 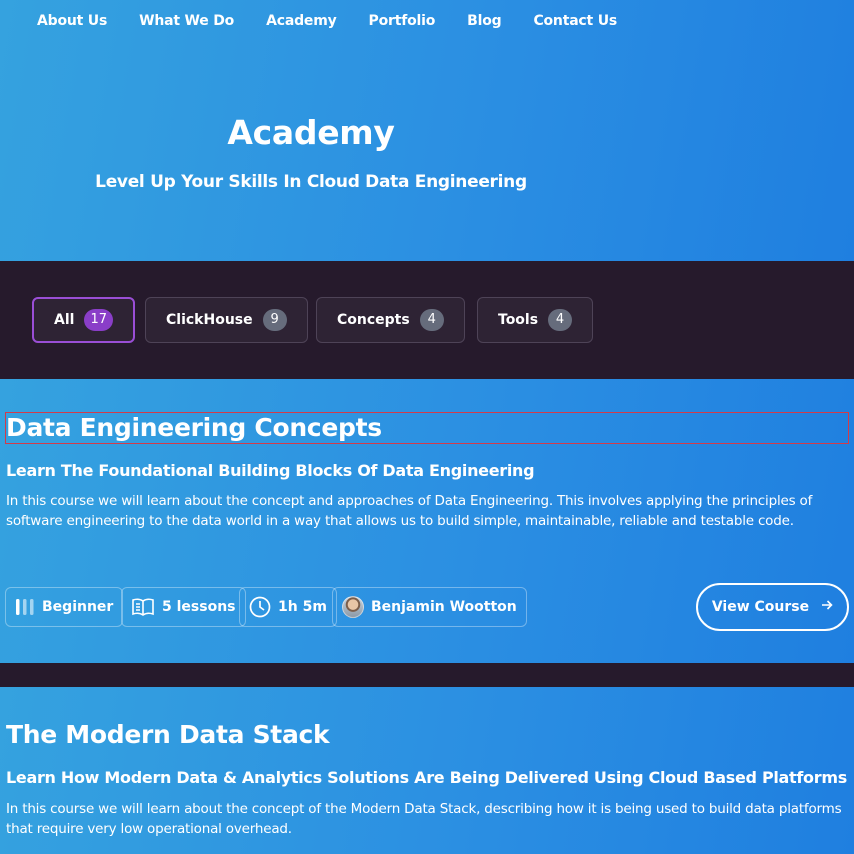 What do you see at coordinates (168, 734) in the screenshot?
I see `course-title: The Modern Data Stack` at bounding box center [168, 734].